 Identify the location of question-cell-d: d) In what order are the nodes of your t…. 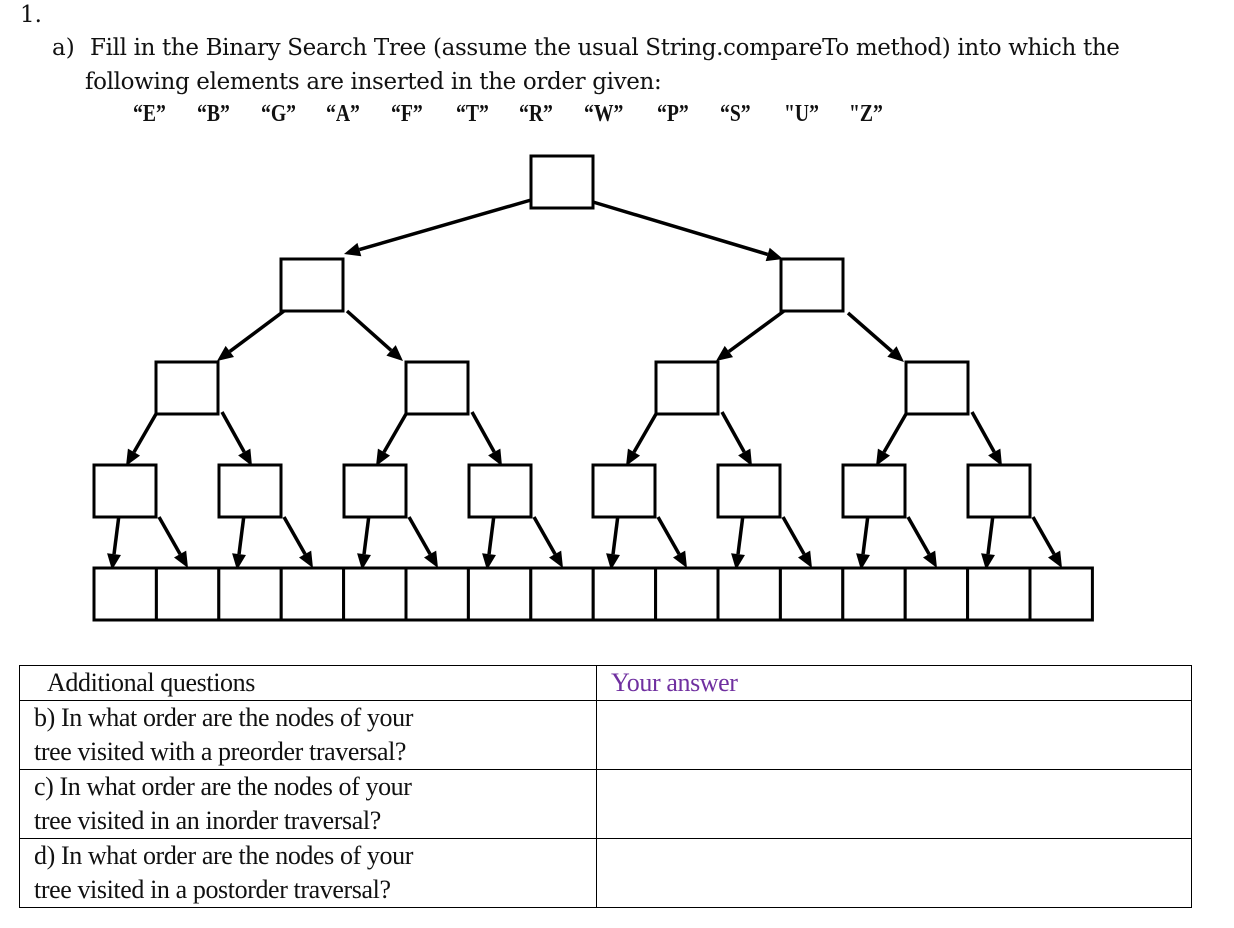
(308, 873).